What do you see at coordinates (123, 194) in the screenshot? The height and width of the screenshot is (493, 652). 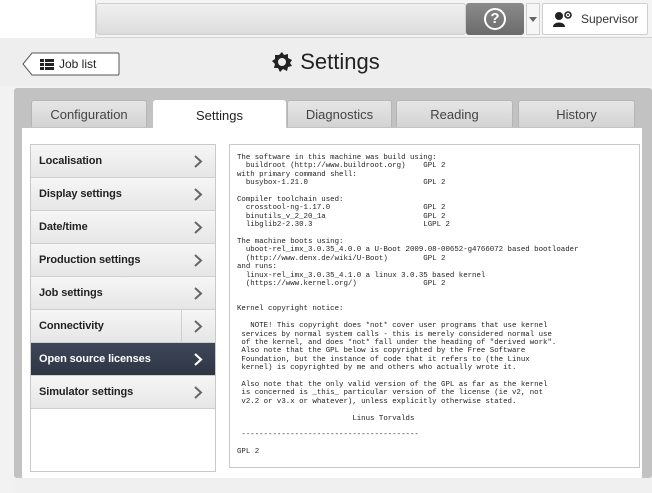 I see `sidebar-item-display-settings: Display settings` at bounding box center [123, 194].